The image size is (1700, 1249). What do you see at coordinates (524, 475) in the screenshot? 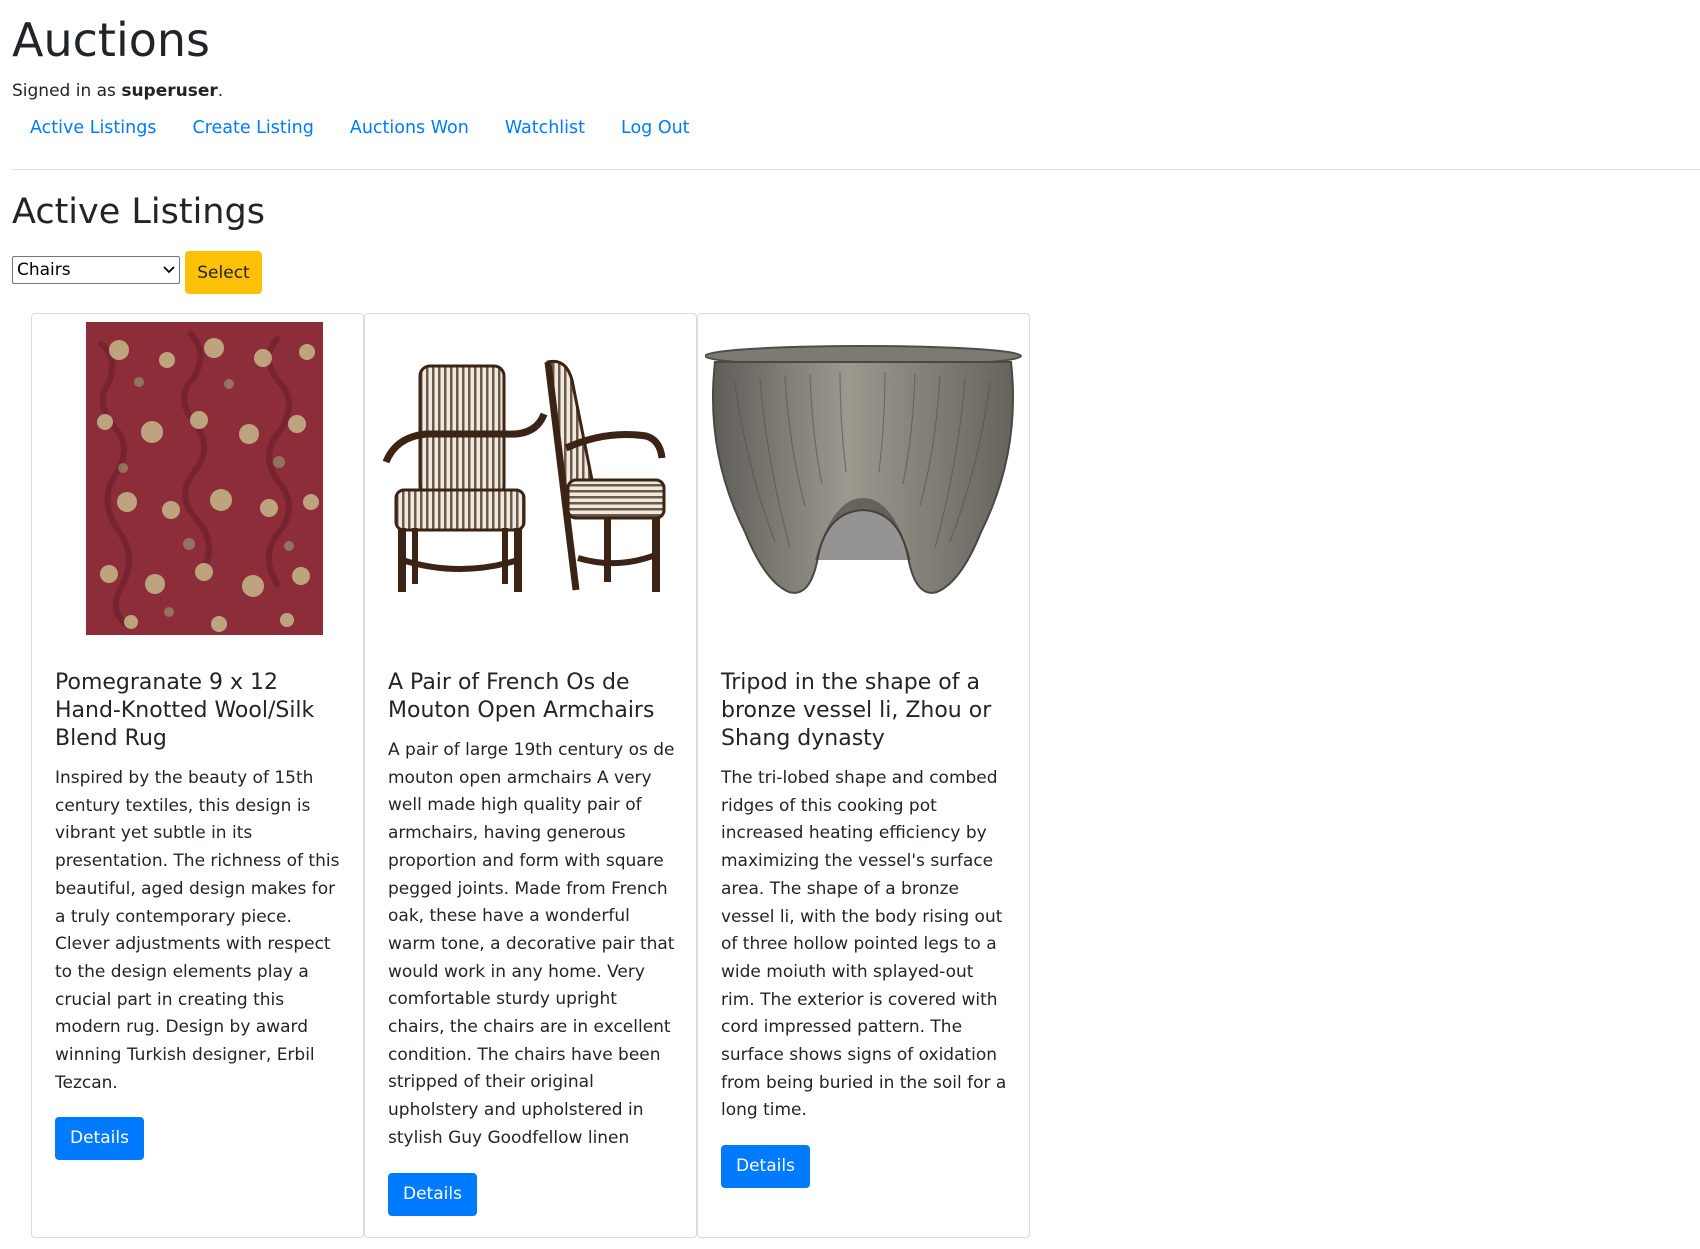
I see `armchairs-image-graphic` at bounding box center [524, 475].